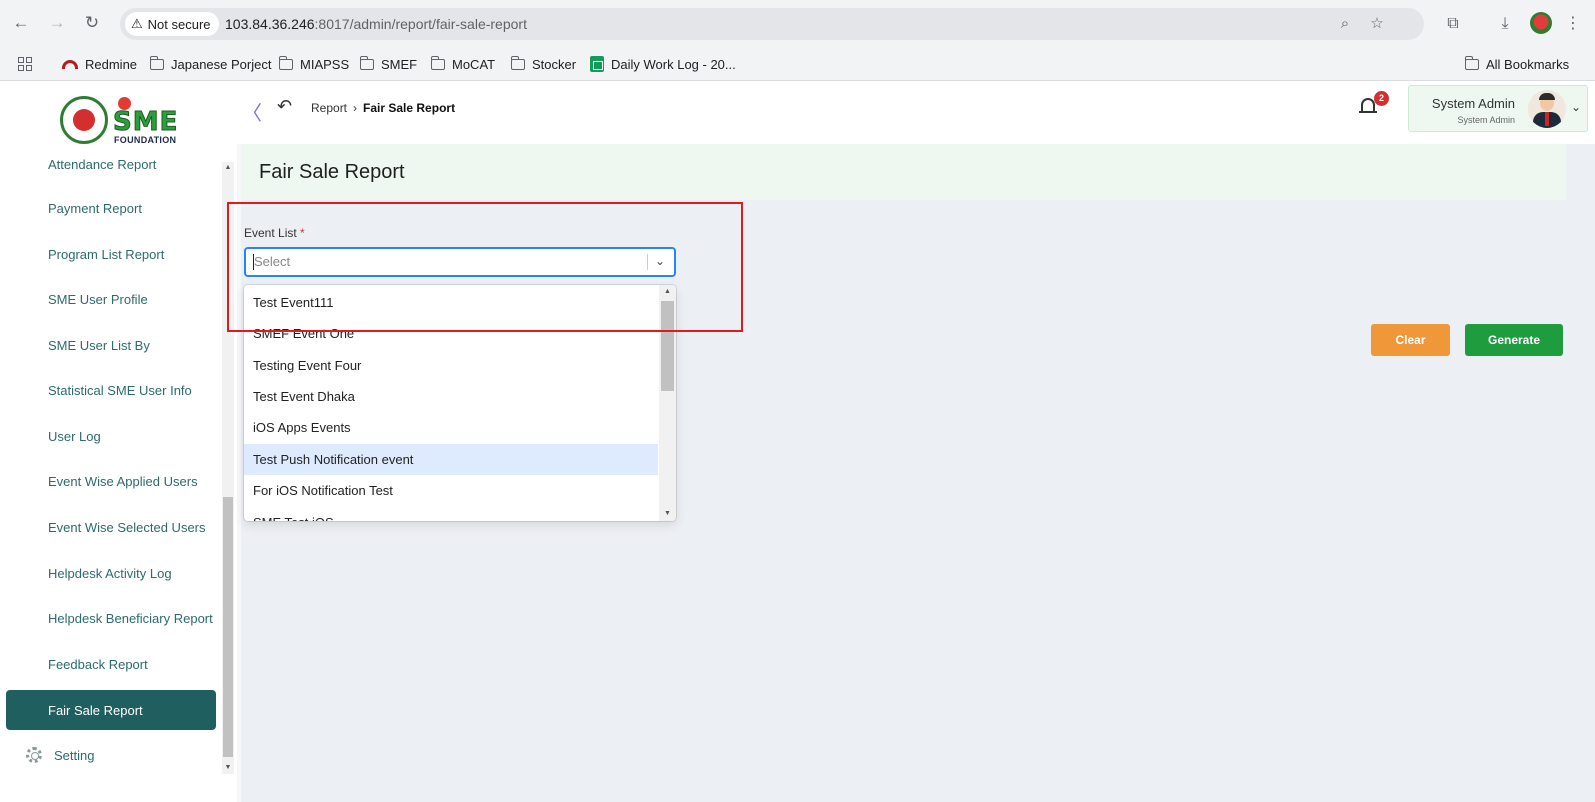  I want to click on apps-grid-icon, so click(25, 64).